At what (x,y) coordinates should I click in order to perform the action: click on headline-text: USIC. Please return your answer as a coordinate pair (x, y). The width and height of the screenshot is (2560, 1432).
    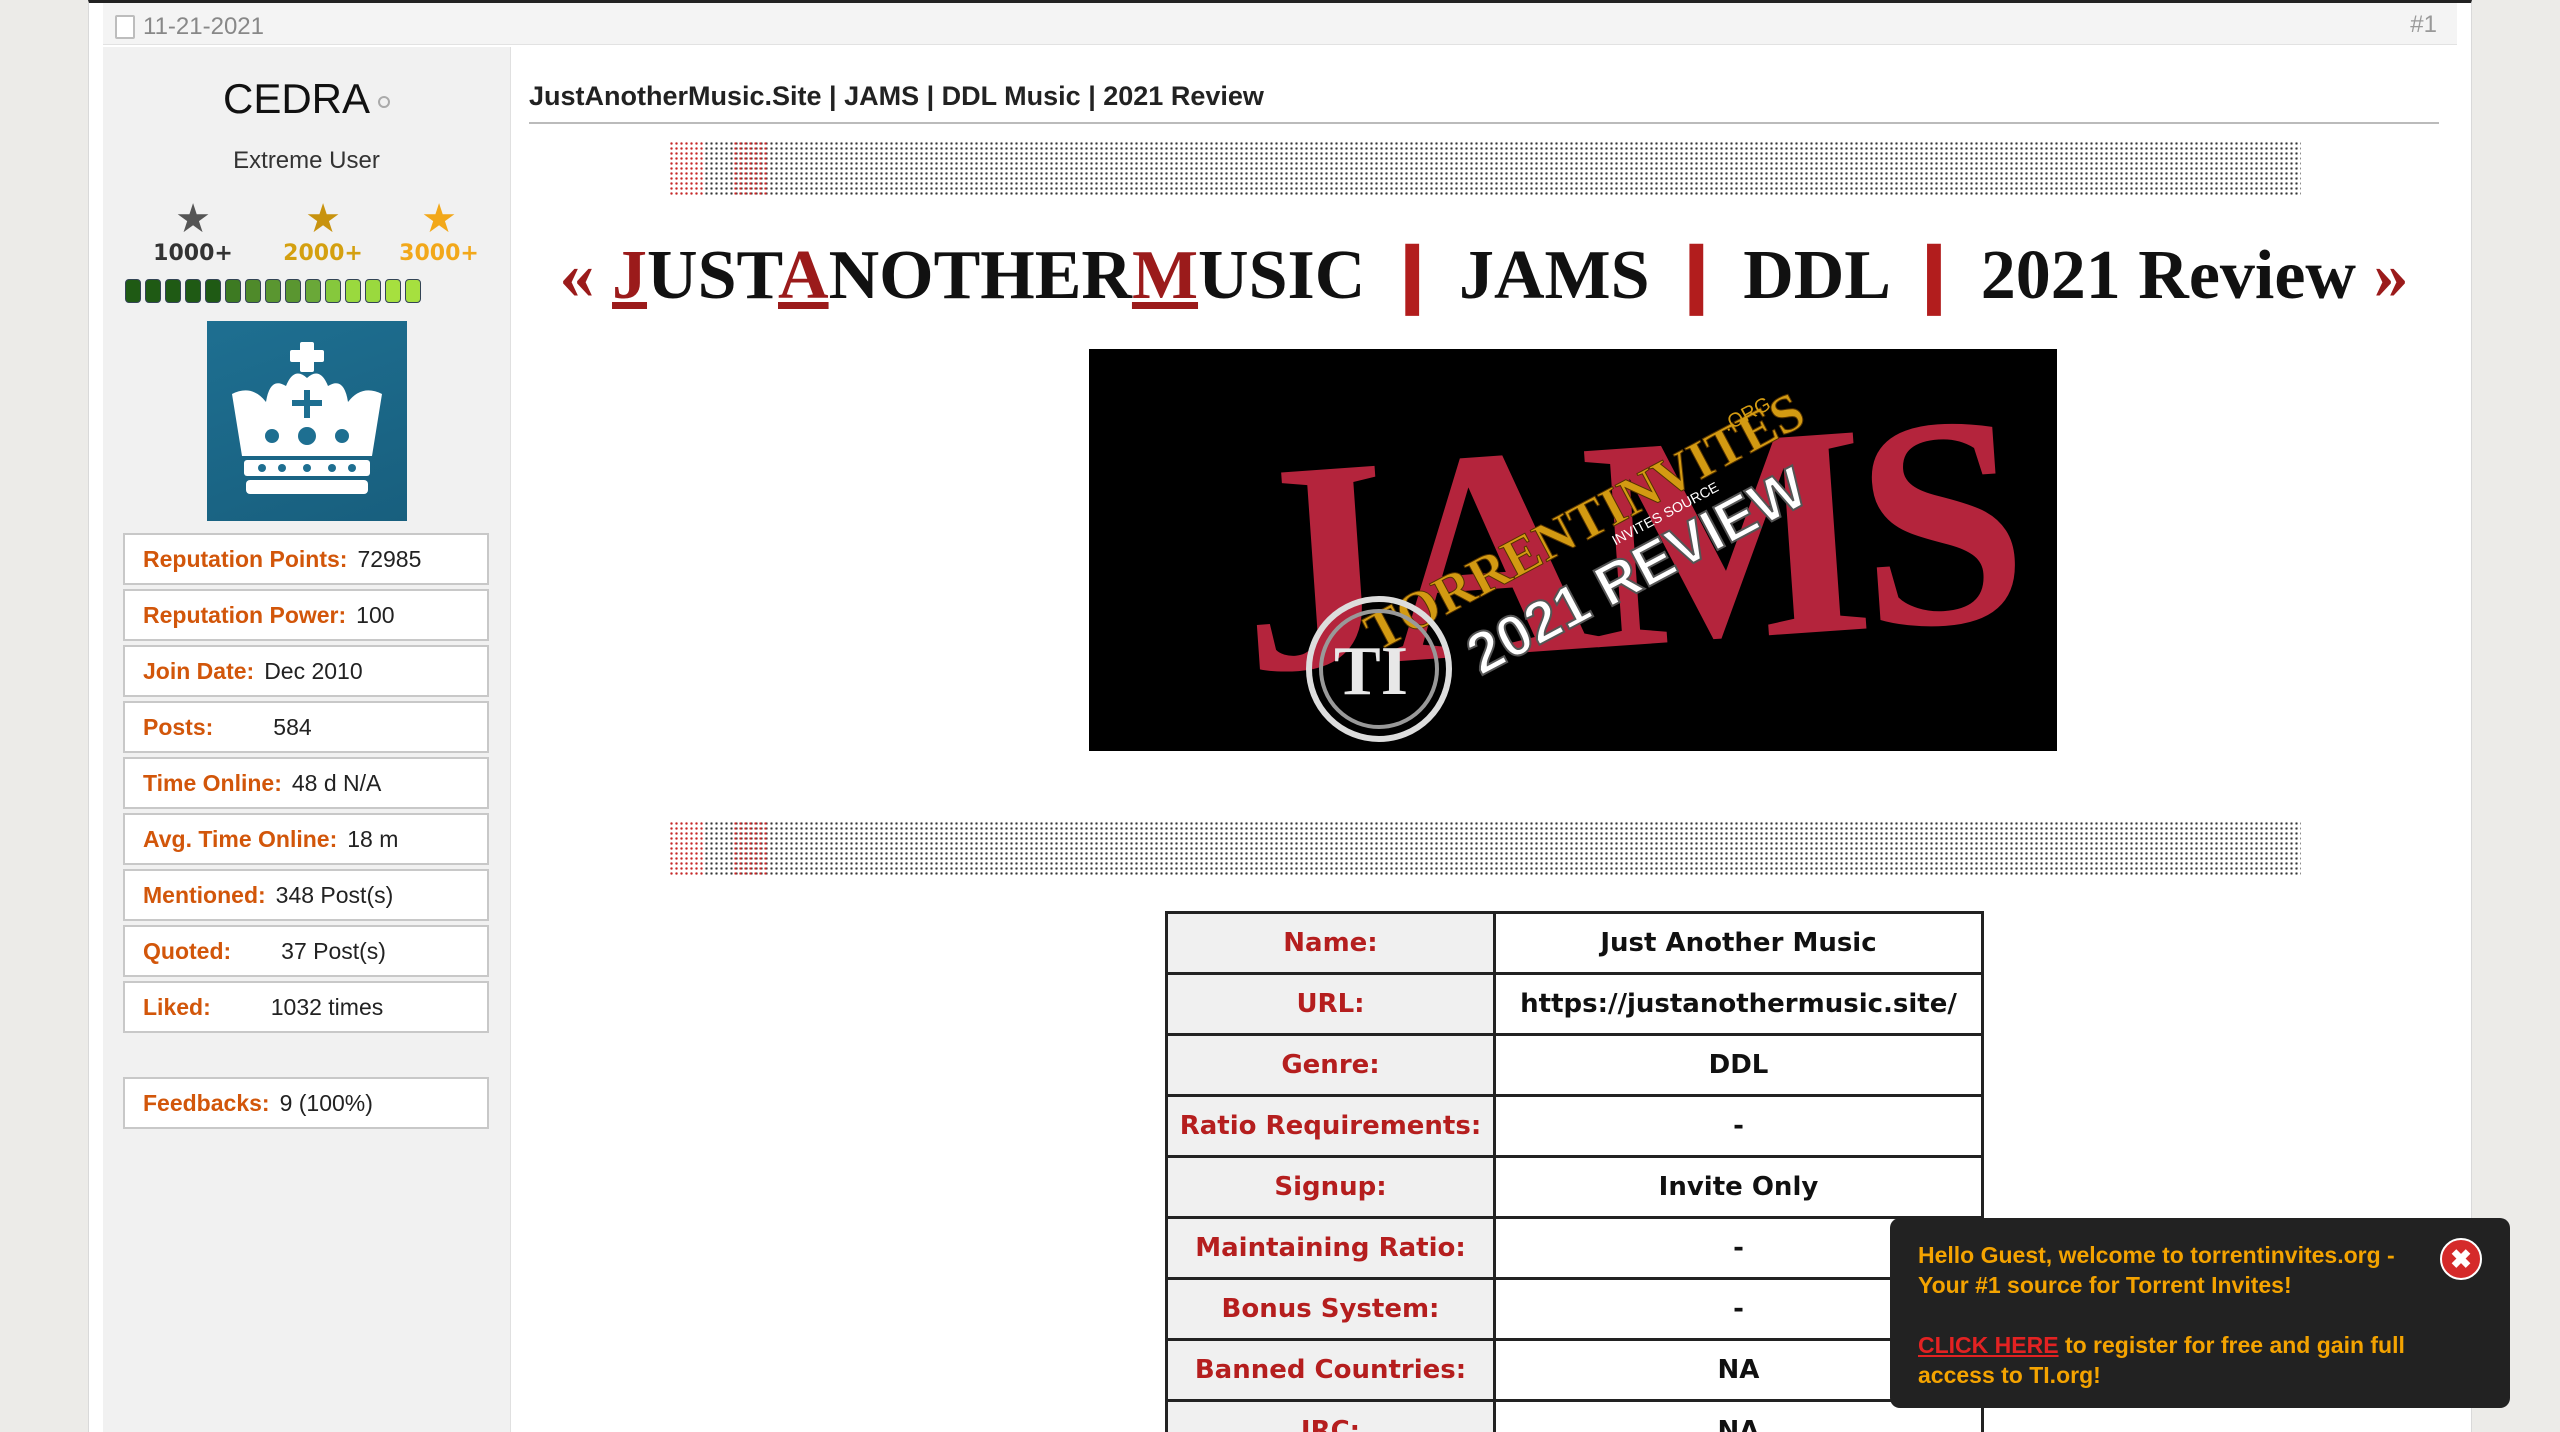
    Looking at the image, I should click on (1282, 275).